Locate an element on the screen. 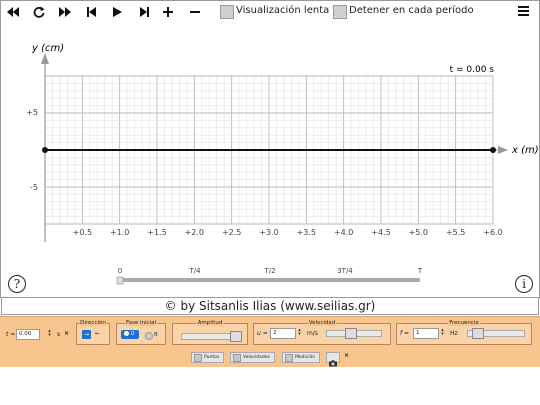  rewind-icon is located at coordinates (13, 12).